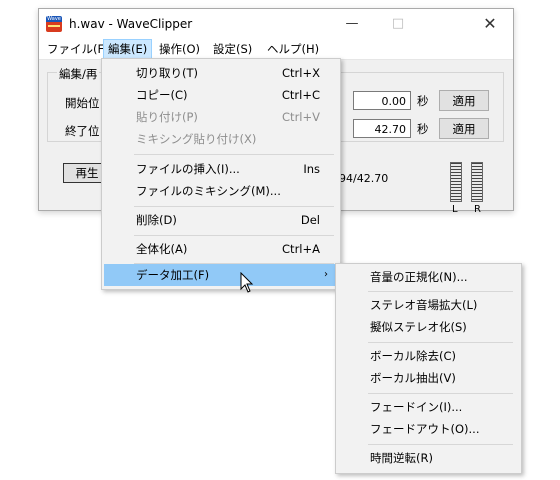 This screenshot has width=560, height=480. What do you see at coordinates (131, 24) in the screenshot?
I see `window-title: h.wav - WaveClipper` at bounding box center [131, 24].